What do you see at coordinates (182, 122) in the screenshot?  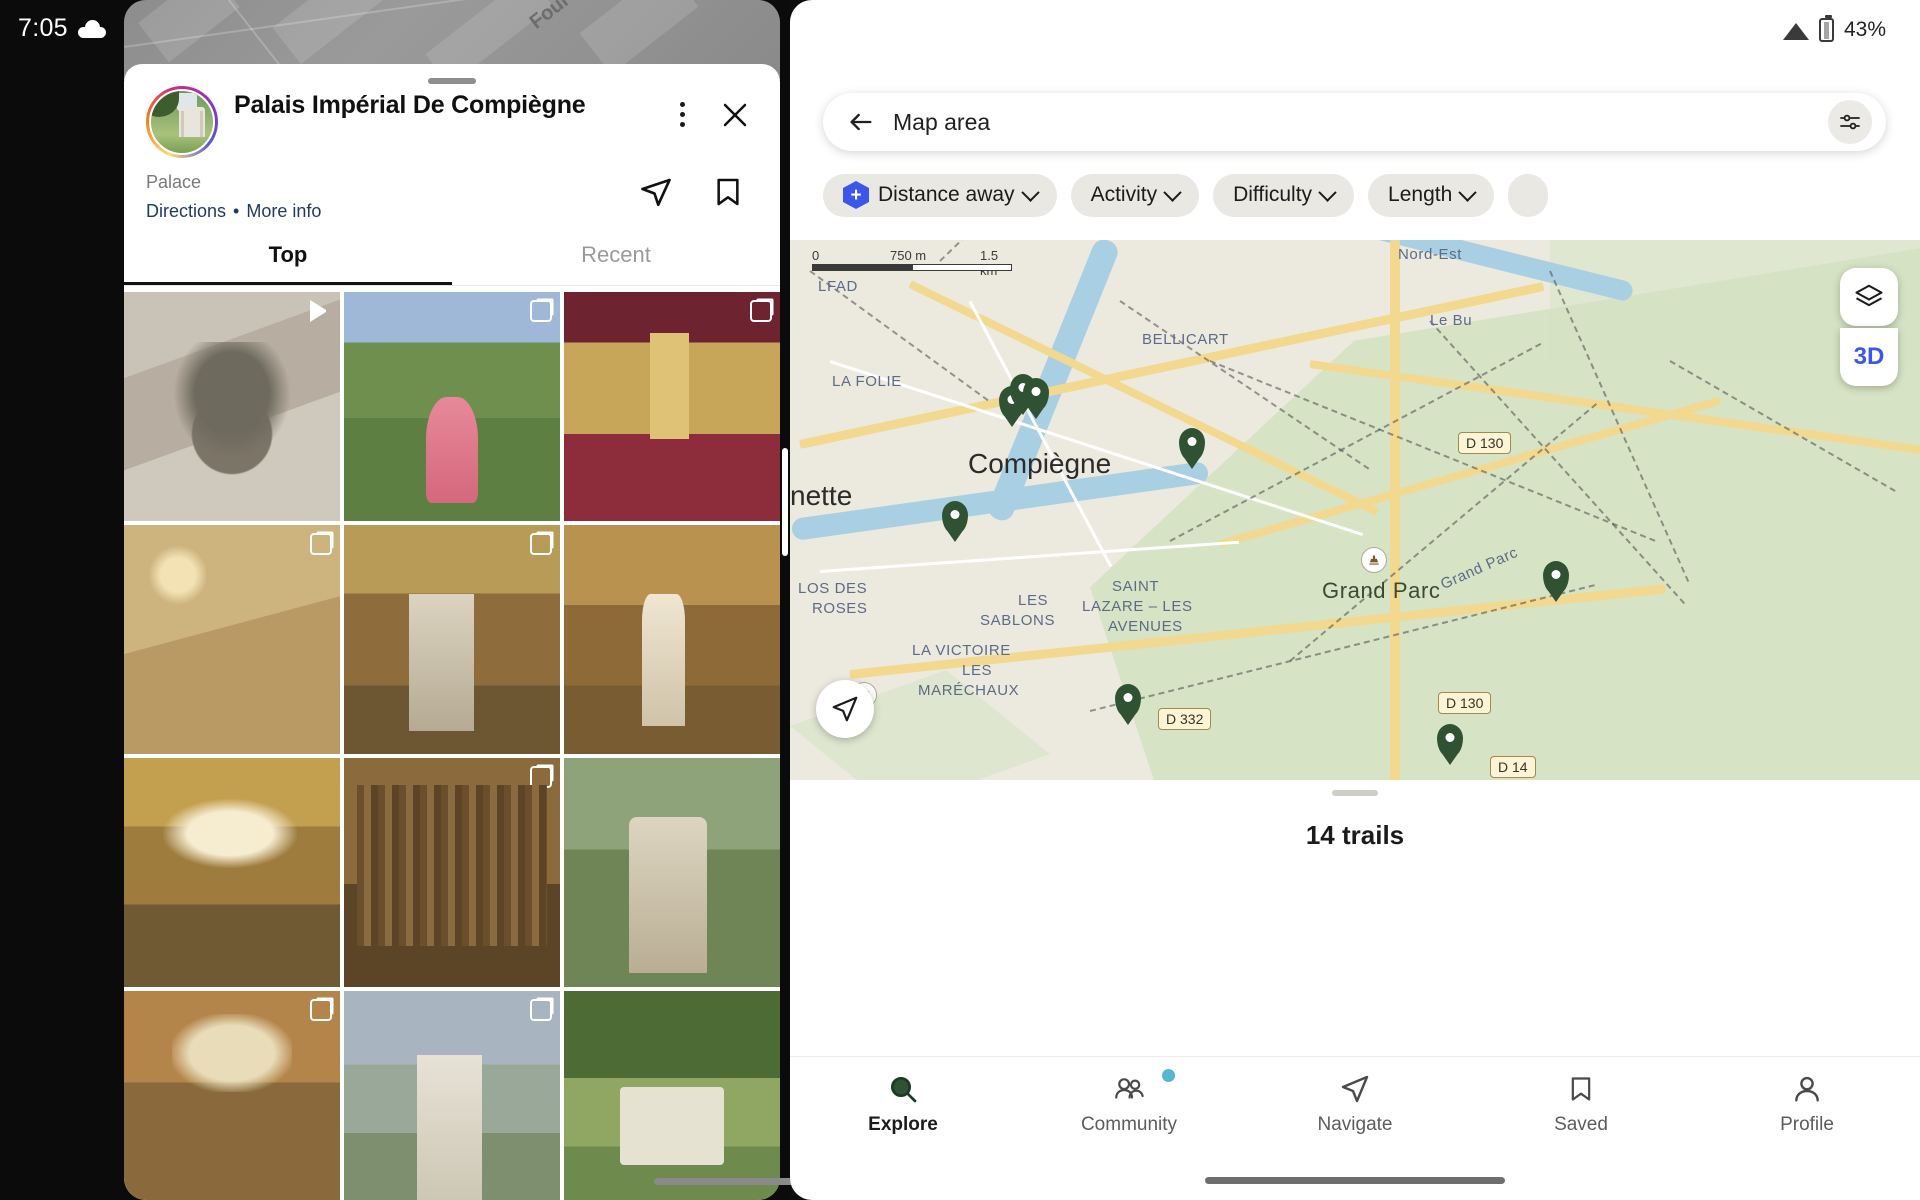 I see `avatar` at bounding box center [182, 122].